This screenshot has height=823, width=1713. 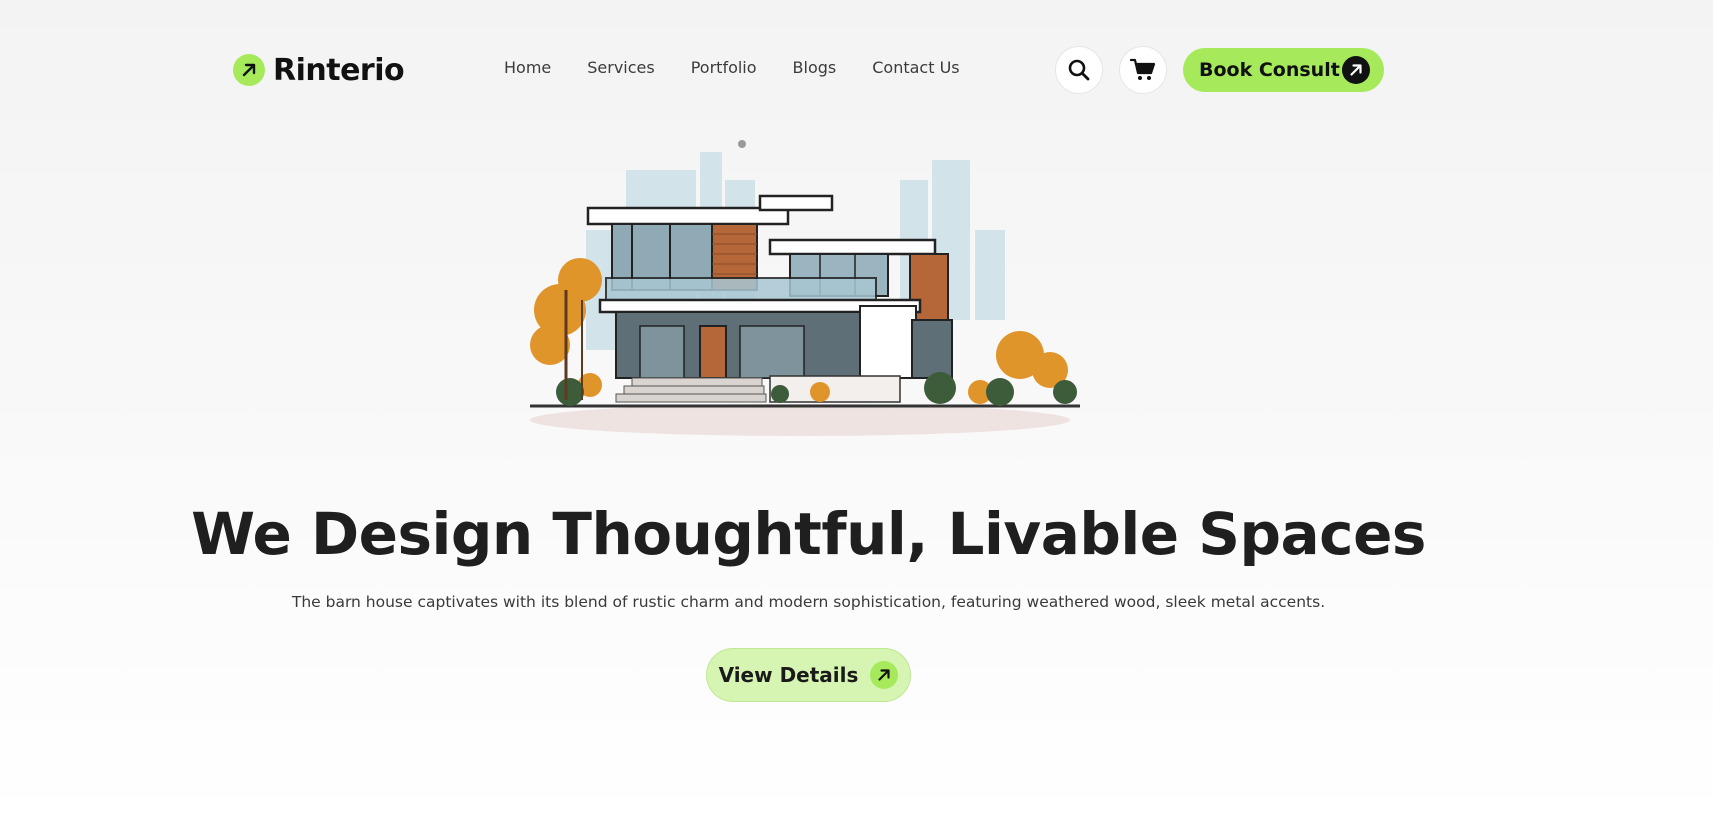 I want to click on nav-item-home: Home, so click(x=527, y=67).